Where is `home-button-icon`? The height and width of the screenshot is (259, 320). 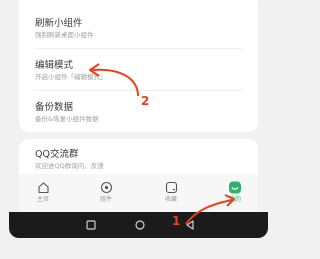 home-button-icon is located at coordinates (140, 225).